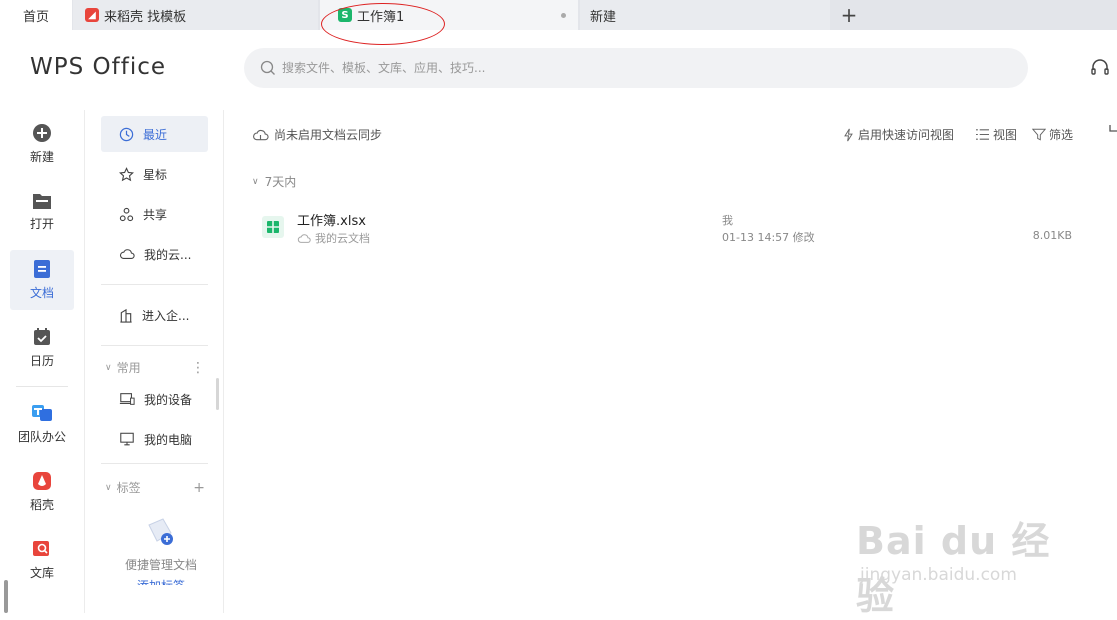 The image size is (1117, 620). Describe the element at coordinates (42, 560) in the screenshot. I see `rail-library-button: 文库` at that location.